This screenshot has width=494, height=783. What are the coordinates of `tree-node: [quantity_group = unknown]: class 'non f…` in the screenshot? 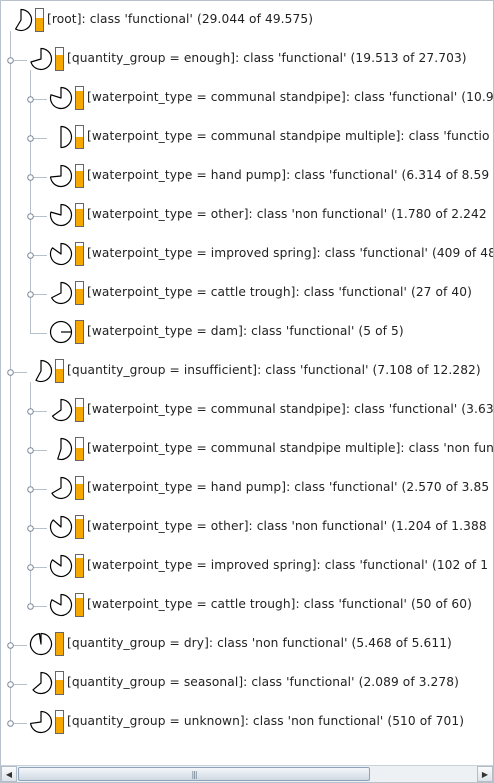 It's located at (247, 722).